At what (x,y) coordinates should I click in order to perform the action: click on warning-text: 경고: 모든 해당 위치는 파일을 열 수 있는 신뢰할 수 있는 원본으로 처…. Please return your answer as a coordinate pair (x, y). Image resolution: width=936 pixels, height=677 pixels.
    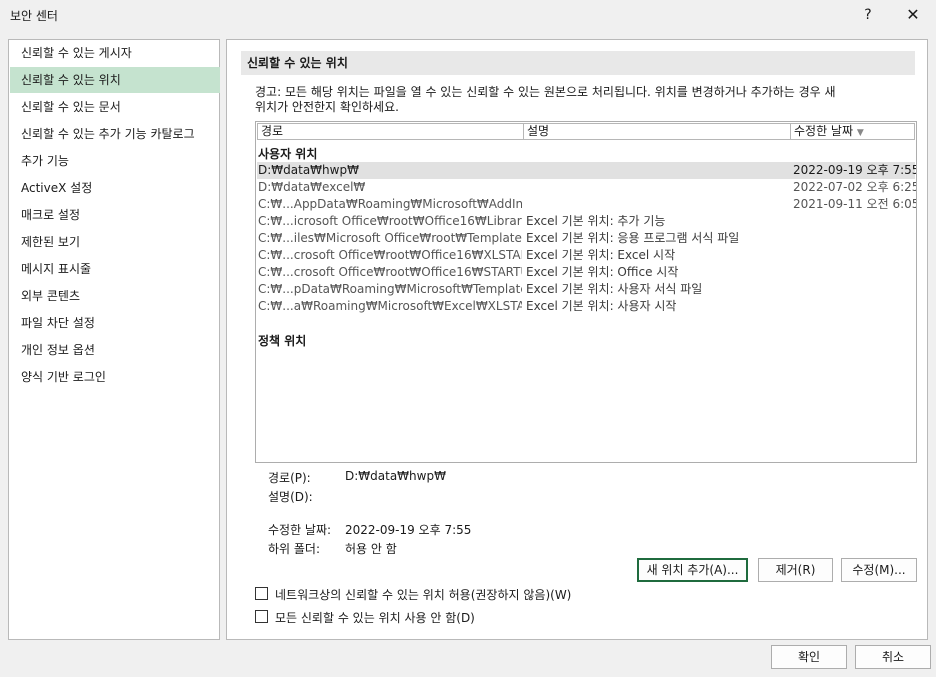
    Looking at the image, I should click on (575, 100).